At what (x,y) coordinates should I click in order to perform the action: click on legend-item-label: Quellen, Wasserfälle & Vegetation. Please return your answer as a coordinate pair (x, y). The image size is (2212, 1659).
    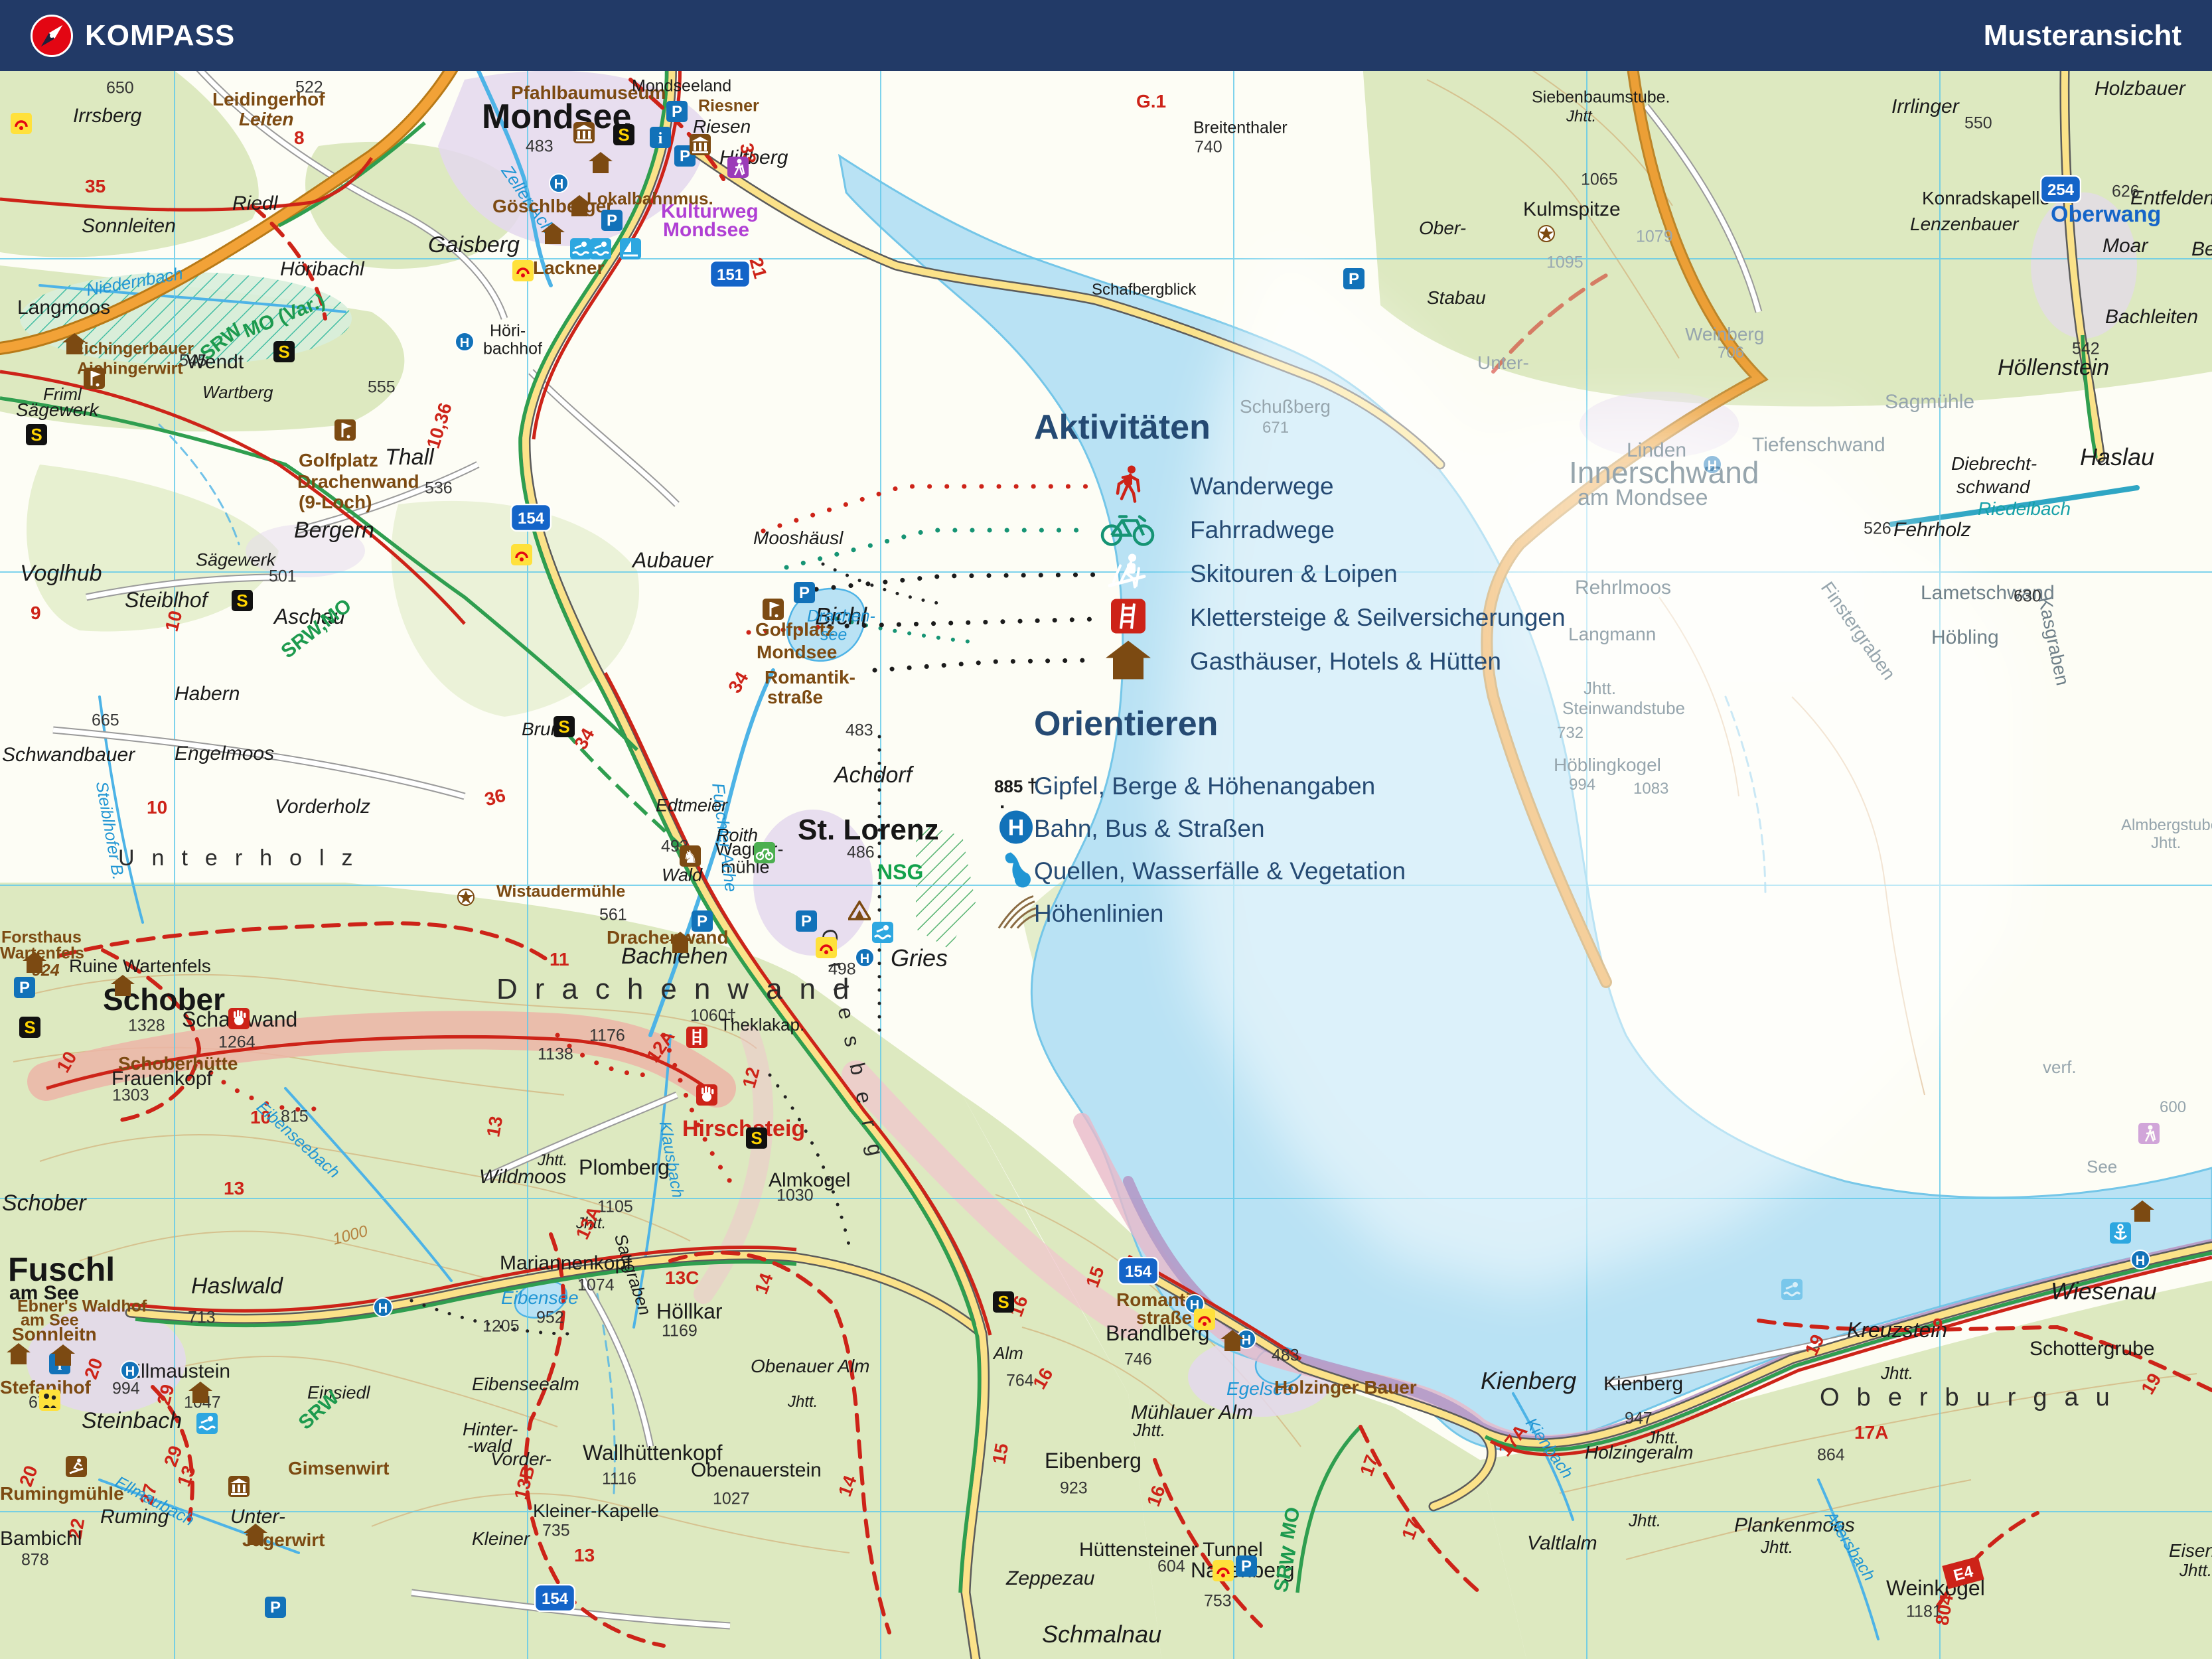
    Looking at the image, I should click on (1220, 871).